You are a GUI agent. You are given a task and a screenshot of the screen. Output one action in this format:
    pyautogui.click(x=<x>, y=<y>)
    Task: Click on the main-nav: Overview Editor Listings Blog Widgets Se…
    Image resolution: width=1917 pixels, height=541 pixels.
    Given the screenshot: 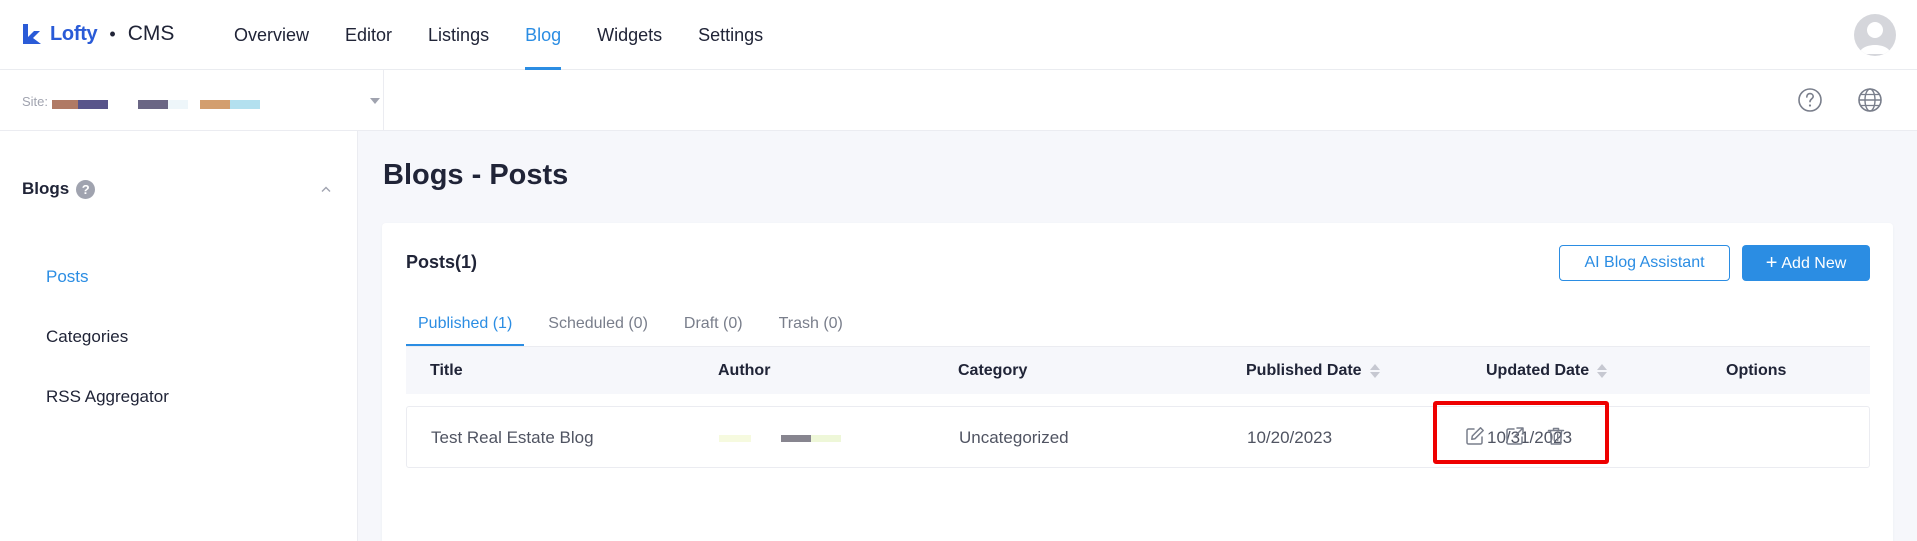 What is the action you would take?
    pyautogui.click(x=516, y=35)
    